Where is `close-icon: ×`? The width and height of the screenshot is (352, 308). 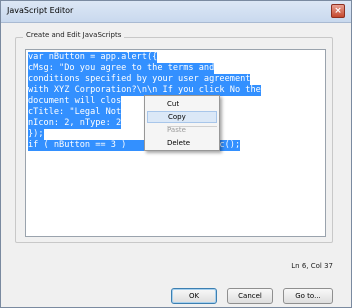 close-icon: × is located at coordinates (338, 11).